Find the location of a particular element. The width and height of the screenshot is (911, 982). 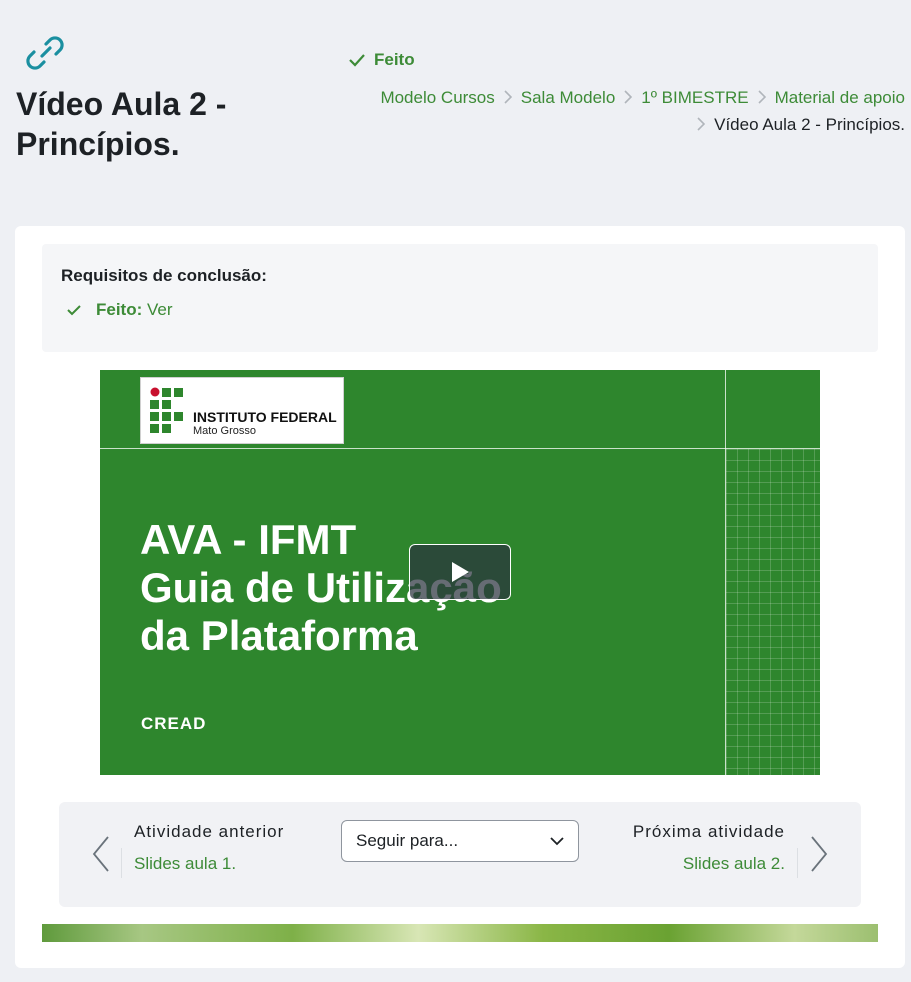

play-button is located at coordinates (460, 572).